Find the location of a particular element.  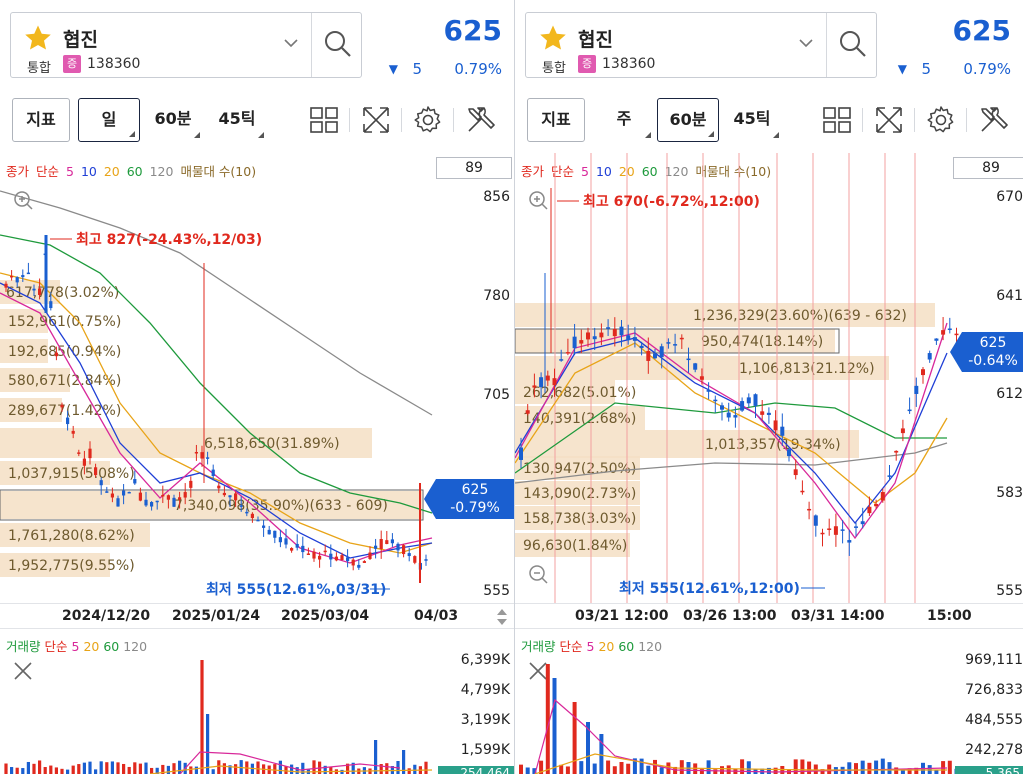

period-selector: 일 60분 45틱 is located at coordinates (173, 120).